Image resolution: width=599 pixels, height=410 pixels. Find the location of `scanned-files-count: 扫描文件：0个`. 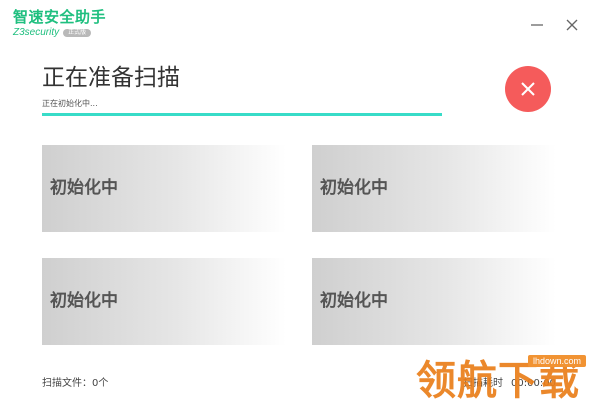

scanned-files-count: 扫描文件：0个 is located at coordinates (75, 383).